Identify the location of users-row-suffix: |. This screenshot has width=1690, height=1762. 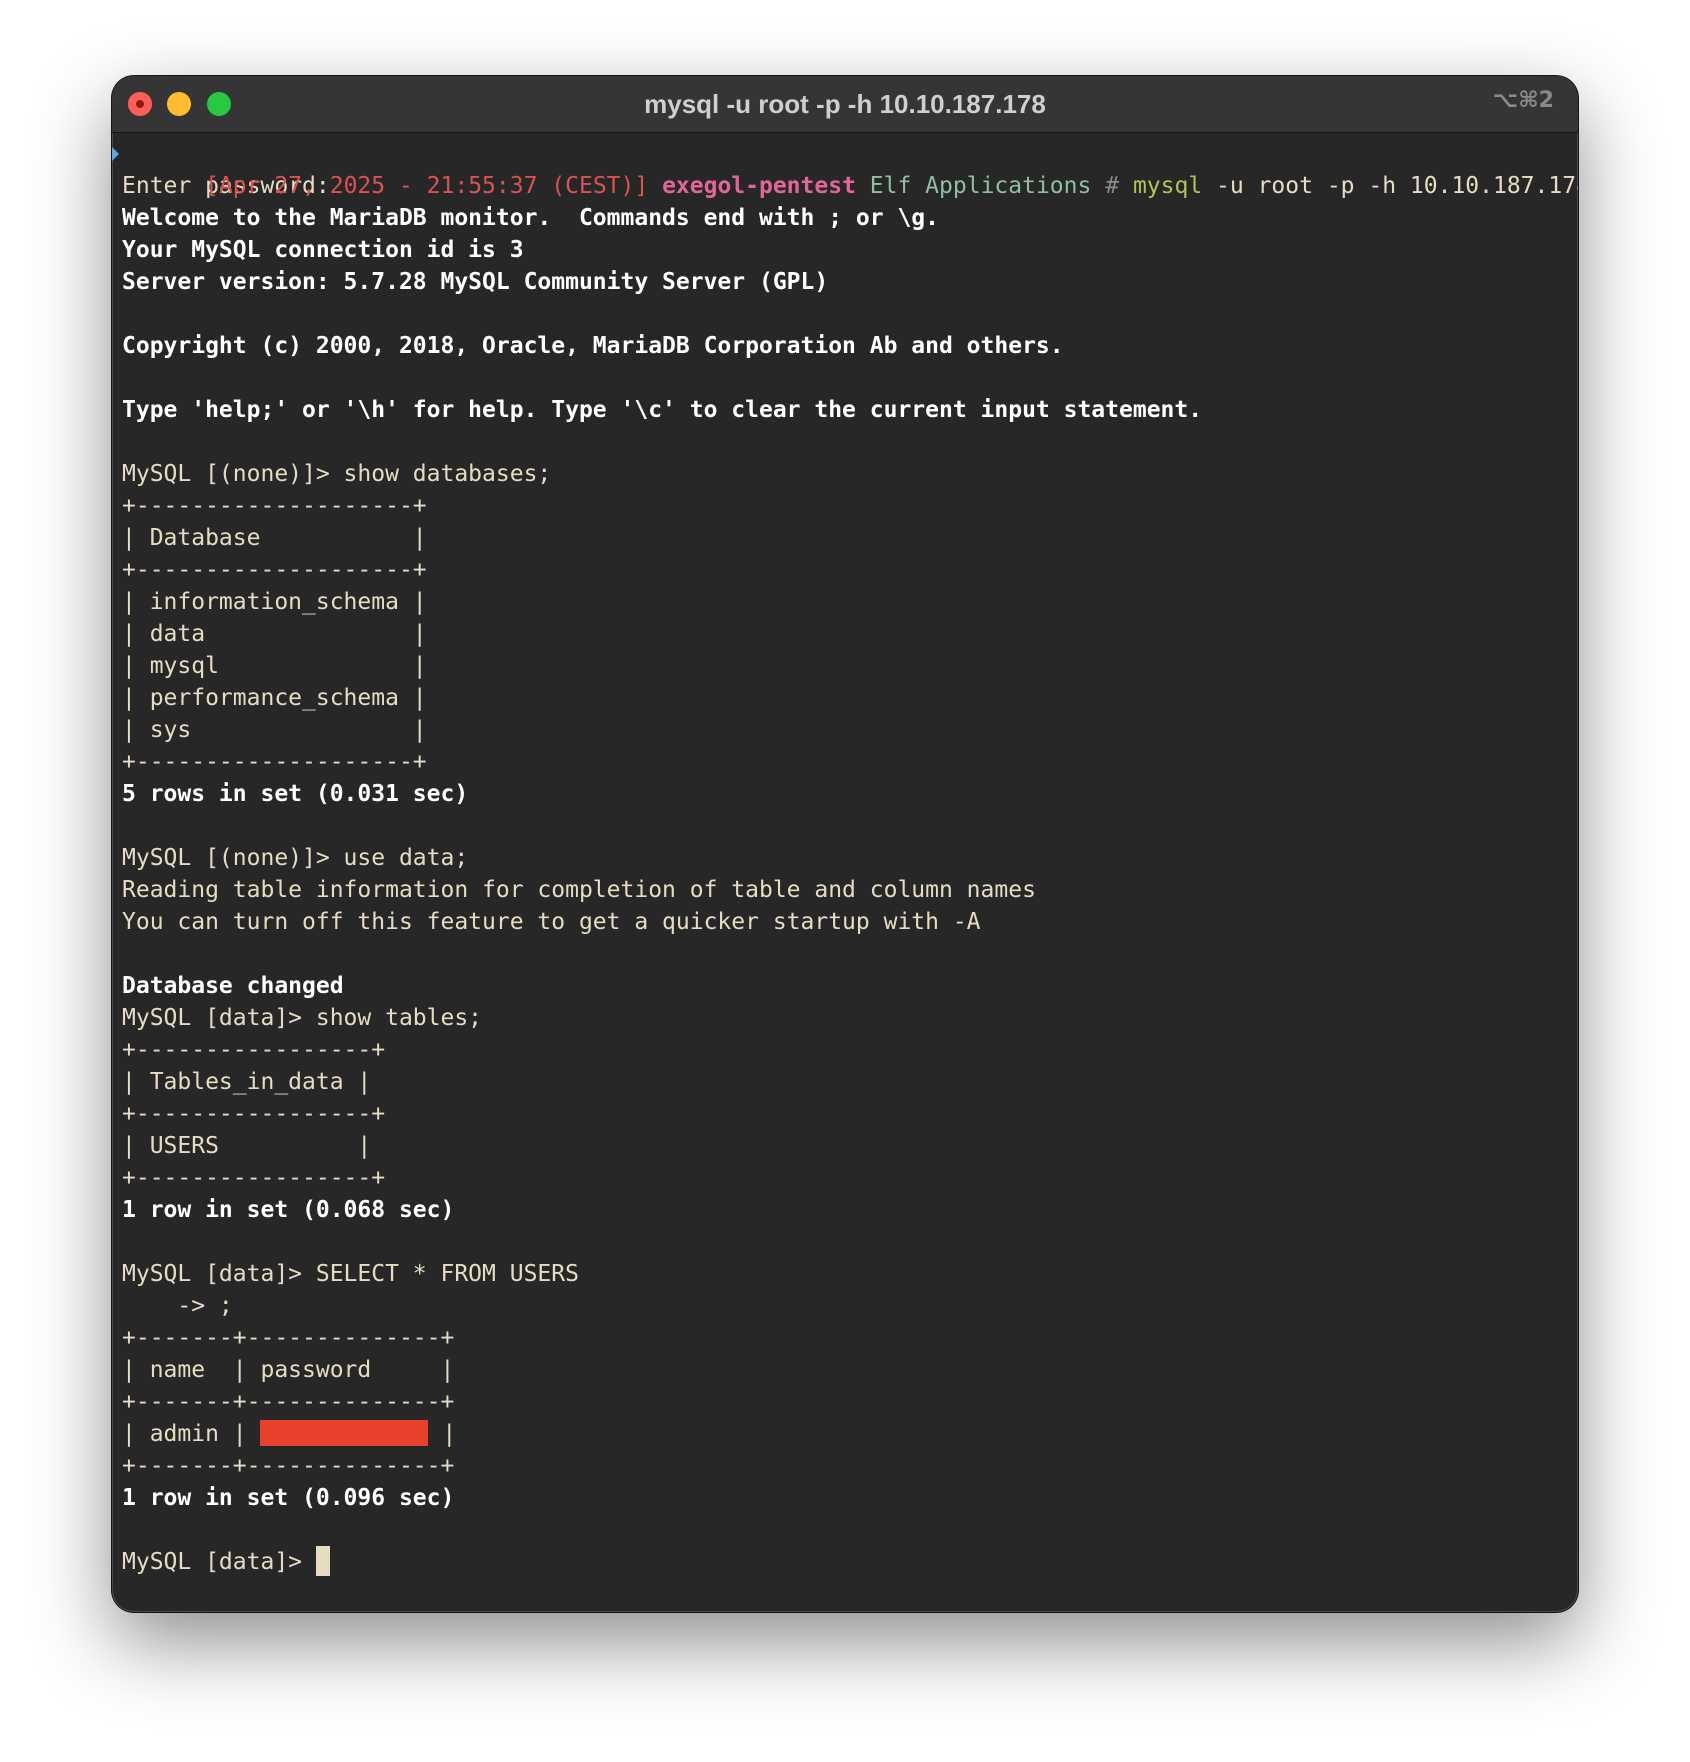
(442, 1434).